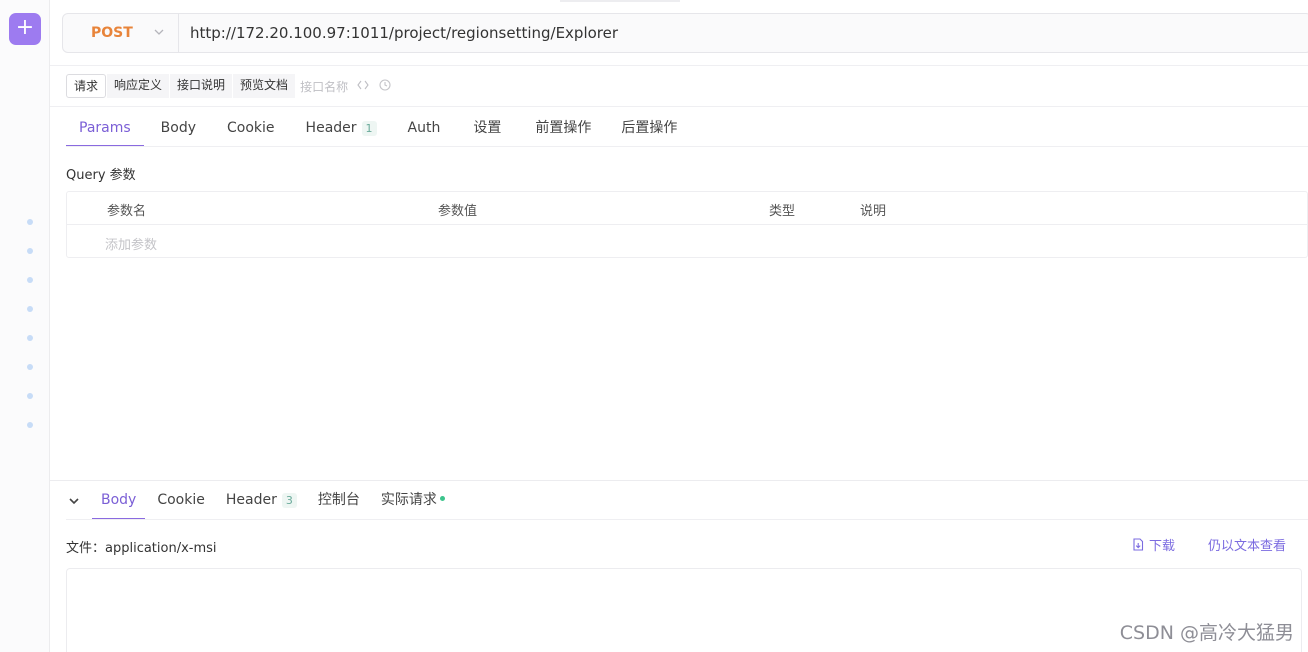 The width and height of the screenshot is (1308, 652). Describe the element at coordinates (201, 86) in the screenshot. I see `subtab-api-description: 接口说明` at that location.